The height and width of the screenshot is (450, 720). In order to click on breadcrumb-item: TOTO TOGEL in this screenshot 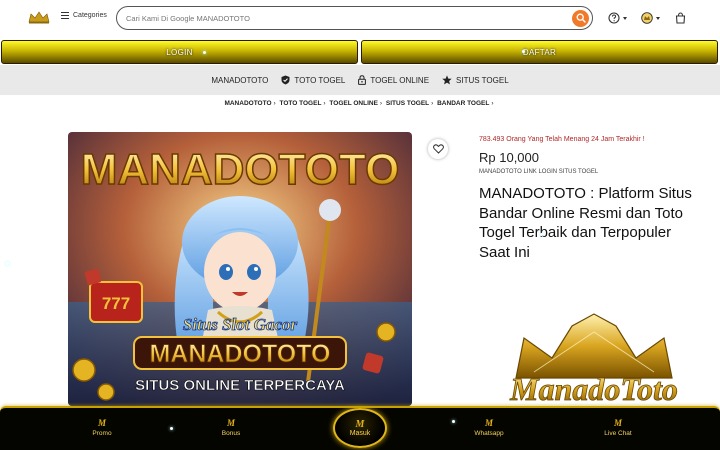, I will do `click(301, 103)`.